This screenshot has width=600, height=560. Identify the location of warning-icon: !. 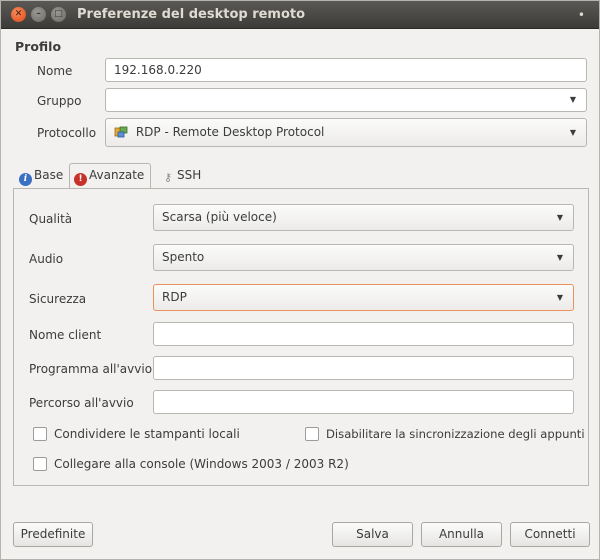
(80, 179).